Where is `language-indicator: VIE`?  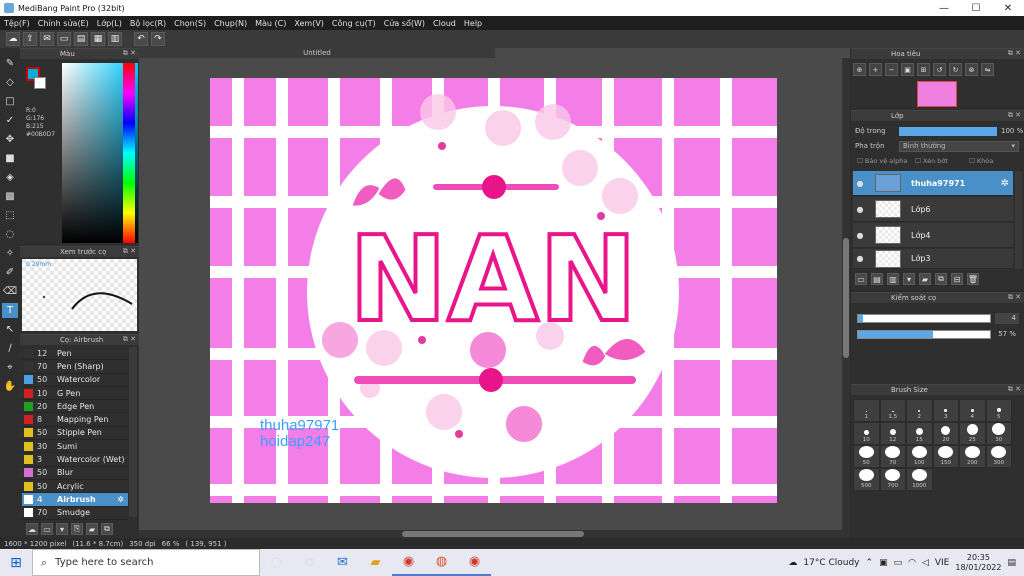 language-indicator: VIE is located at coordinates (942, 563).